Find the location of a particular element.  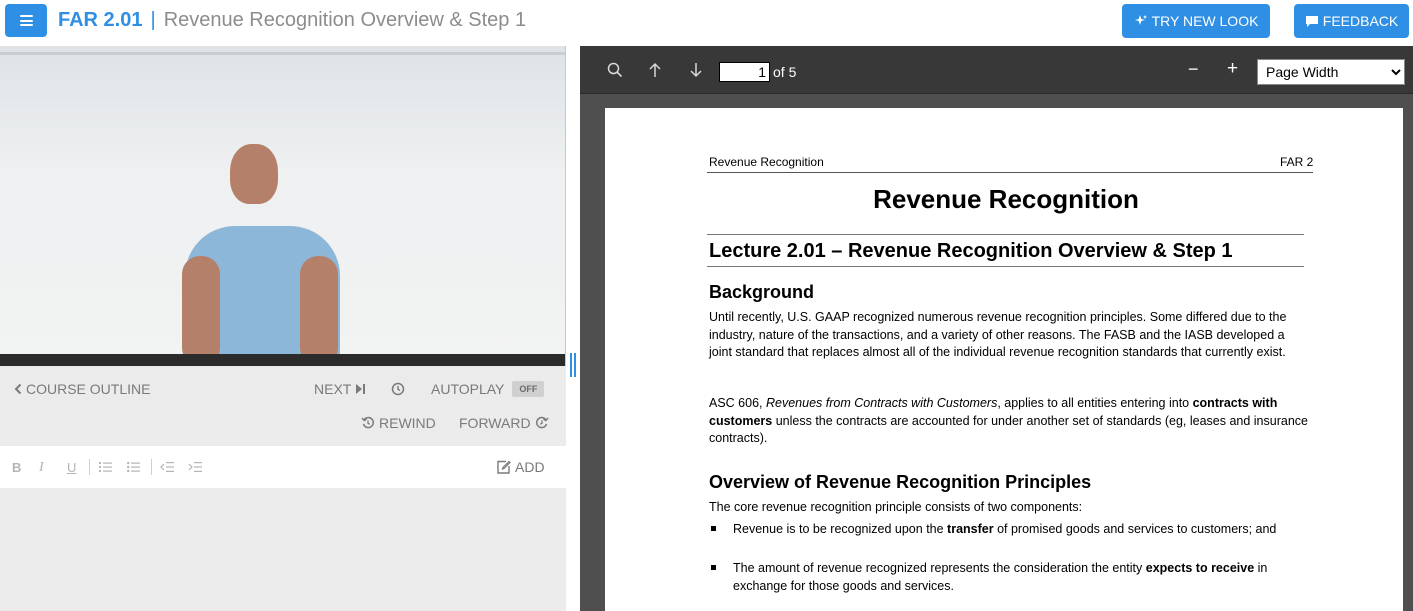

bullet-list-icon is located at coordinates (133, 467).